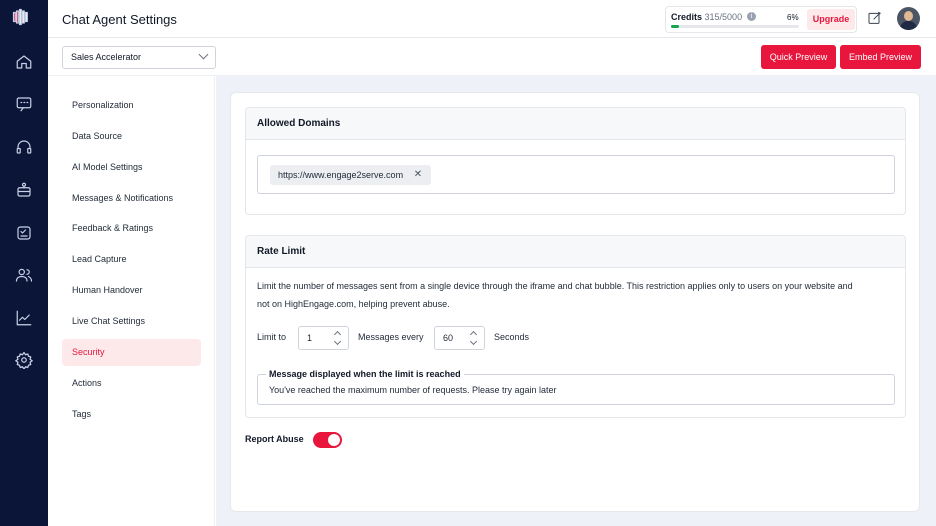 The image size is (936, 526). I want to click on chat-icon, so click(24, 104).